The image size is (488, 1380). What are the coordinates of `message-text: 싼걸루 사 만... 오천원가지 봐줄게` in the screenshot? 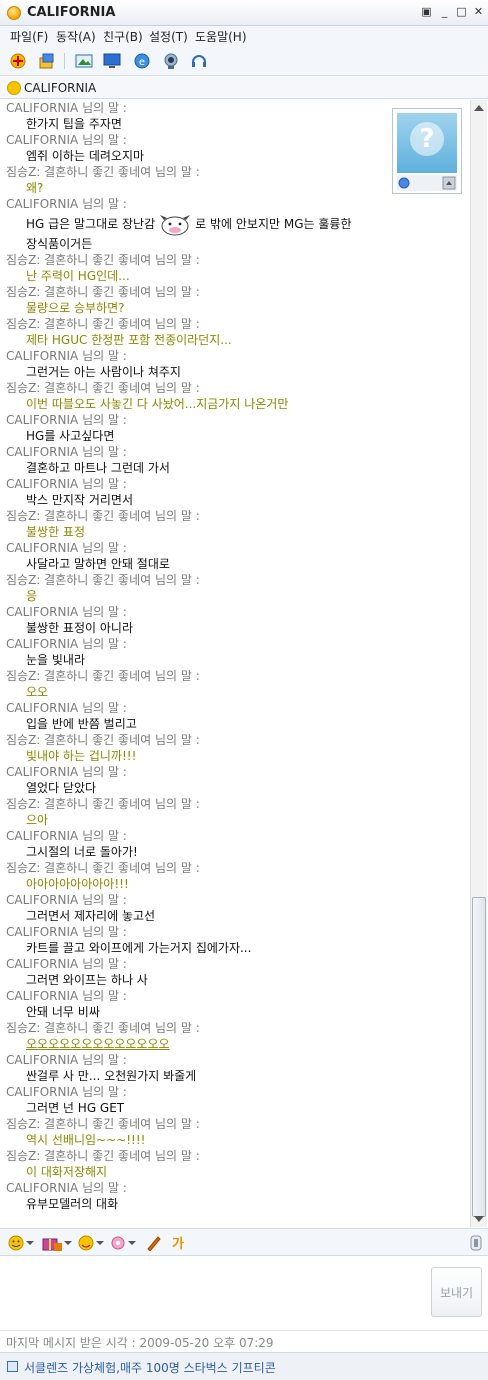 It's located at (235, 1076).